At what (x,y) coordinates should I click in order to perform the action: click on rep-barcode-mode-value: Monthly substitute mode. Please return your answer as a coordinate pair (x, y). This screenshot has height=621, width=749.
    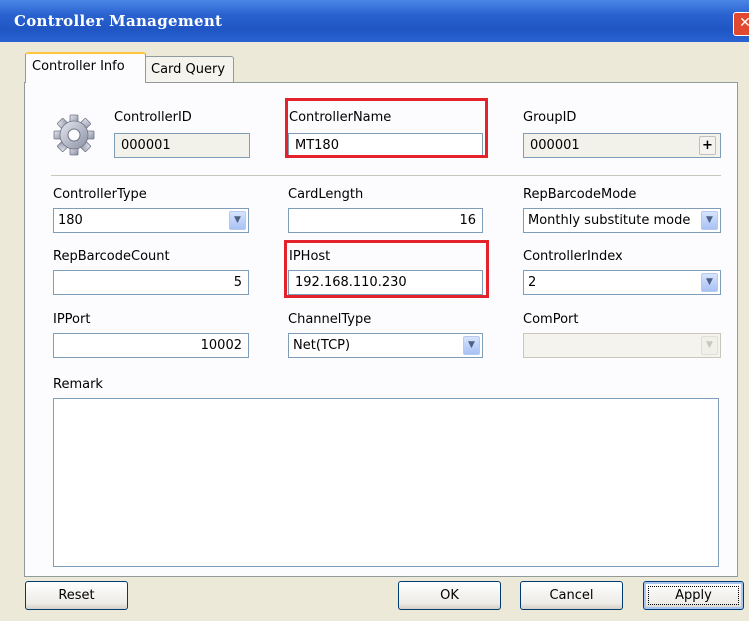
    Looking at the image, I should click on (609, 220).